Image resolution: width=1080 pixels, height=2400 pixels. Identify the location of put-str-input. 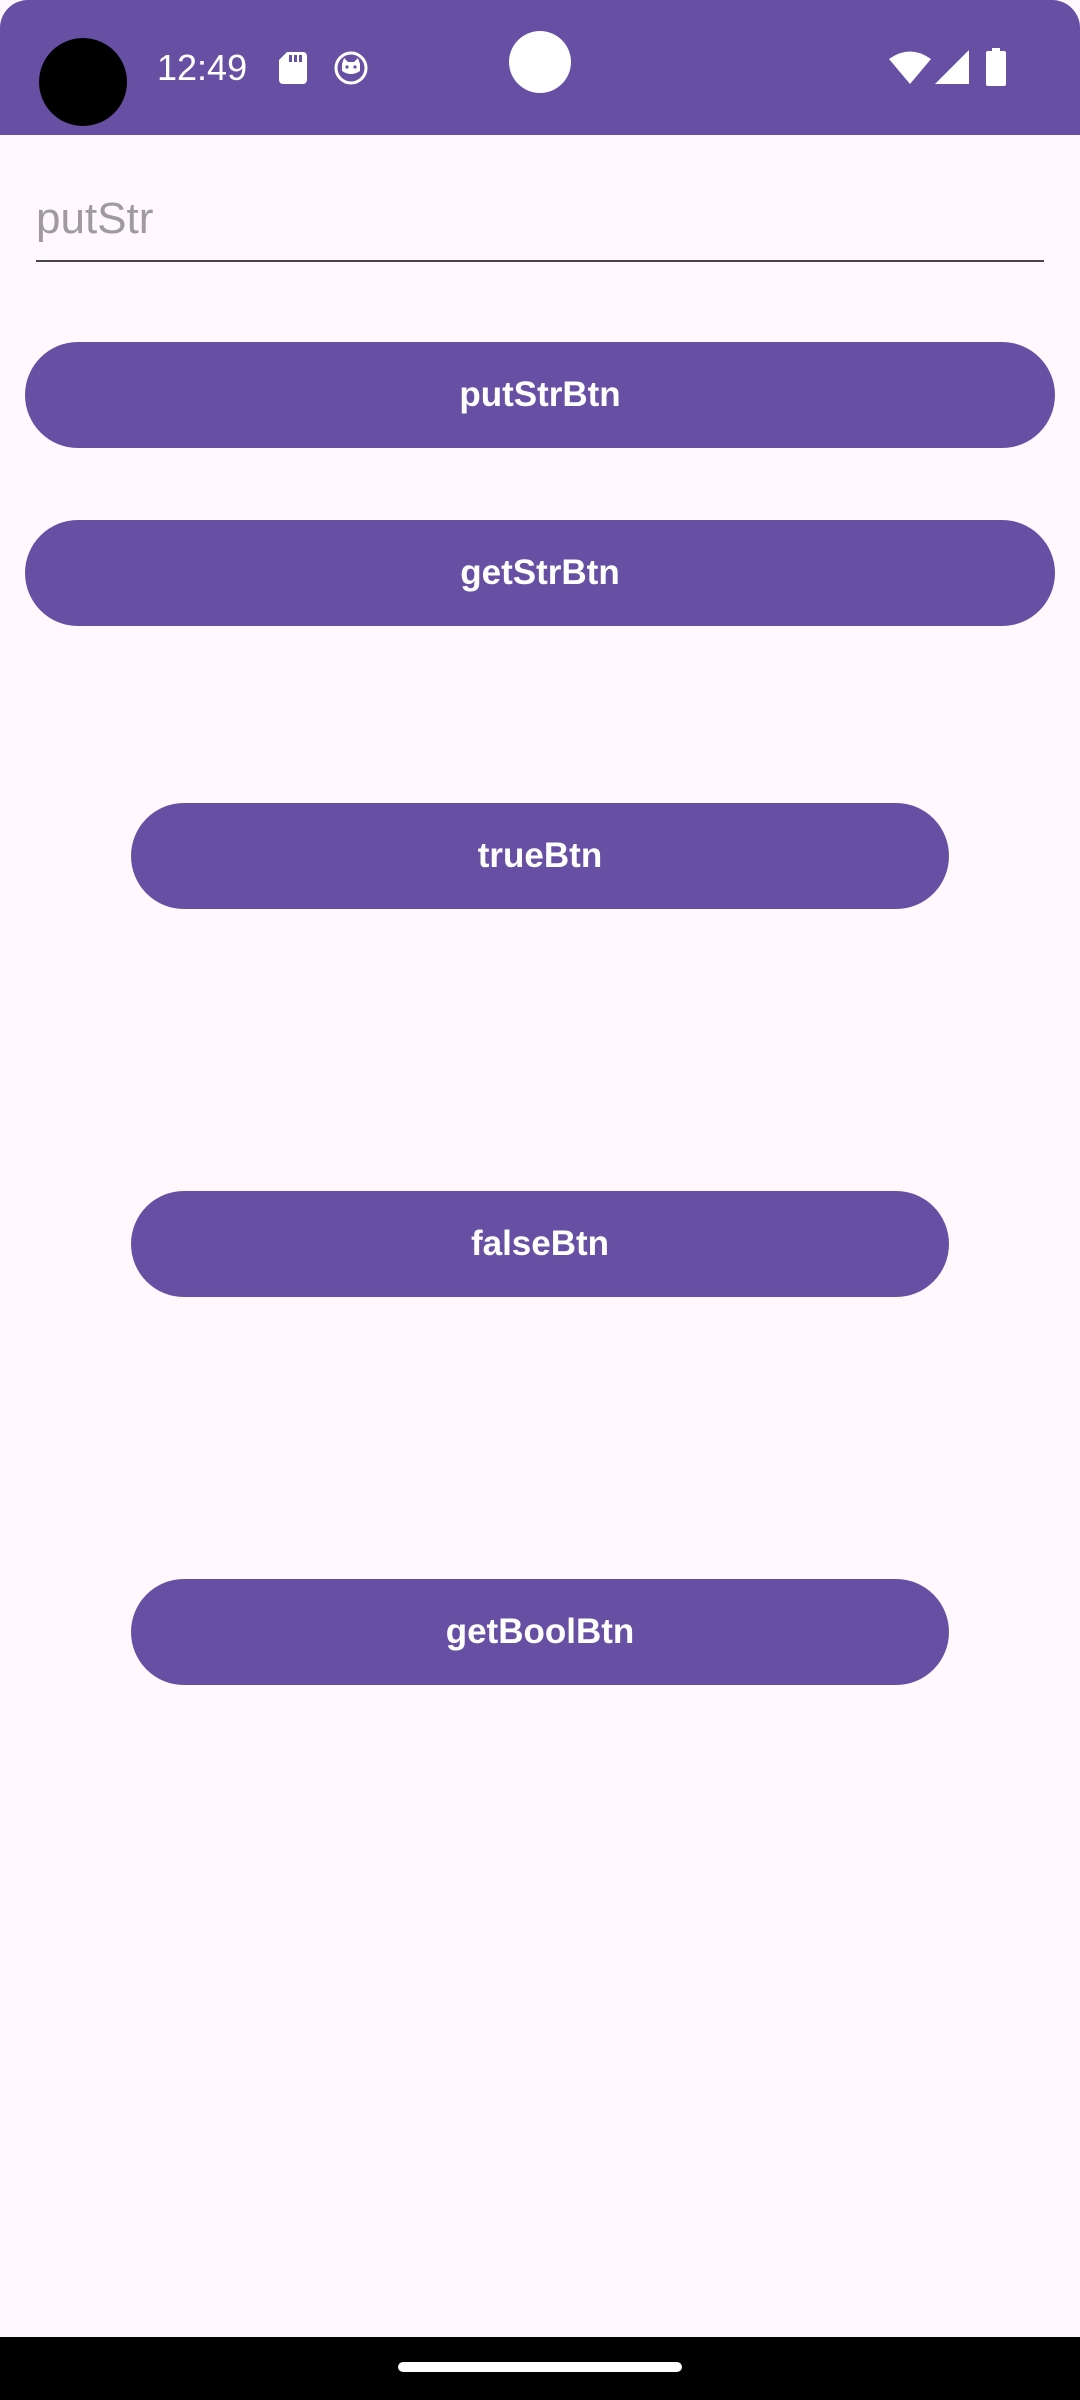
(540, 219).